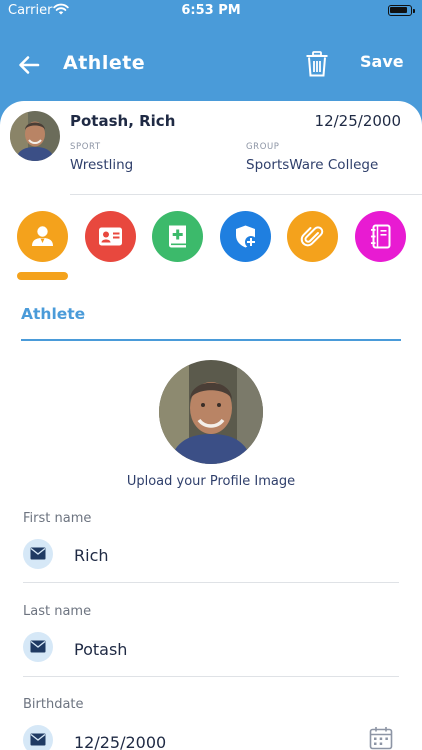 The width and height of the screenshot is (422, 750). Describe the element at coordinates (102, 165) in the screenshot. I see `sport-value: Wrestling` at that location.